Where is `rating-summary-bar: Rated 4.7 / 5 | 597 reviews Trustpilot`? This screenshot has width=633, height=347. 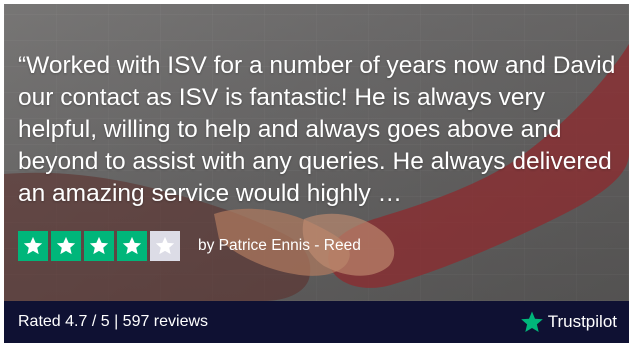
rating-summary-bar: Rated 4.7 / 5 | 597 reviews Trustpilot is located at coordinates (316, 322).